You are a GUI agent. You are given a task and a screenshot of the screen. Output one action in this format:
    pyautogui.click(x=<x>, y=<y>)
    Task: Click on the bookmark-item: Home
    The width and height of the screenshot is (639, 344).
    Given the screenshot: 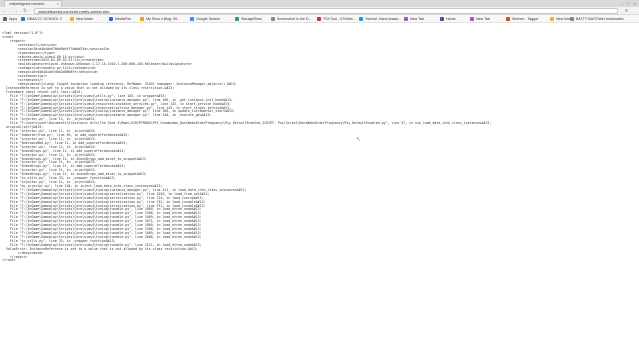 What is the action you would take?
    pyautogui.click(x=448, y=19)
    